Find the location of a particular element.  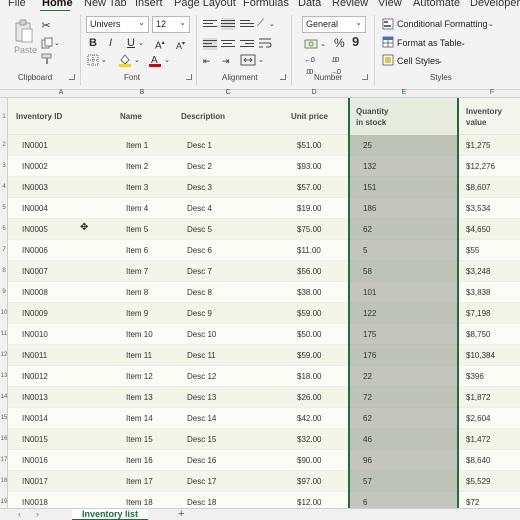

tab-file: File is located at coordinates (17, 4).